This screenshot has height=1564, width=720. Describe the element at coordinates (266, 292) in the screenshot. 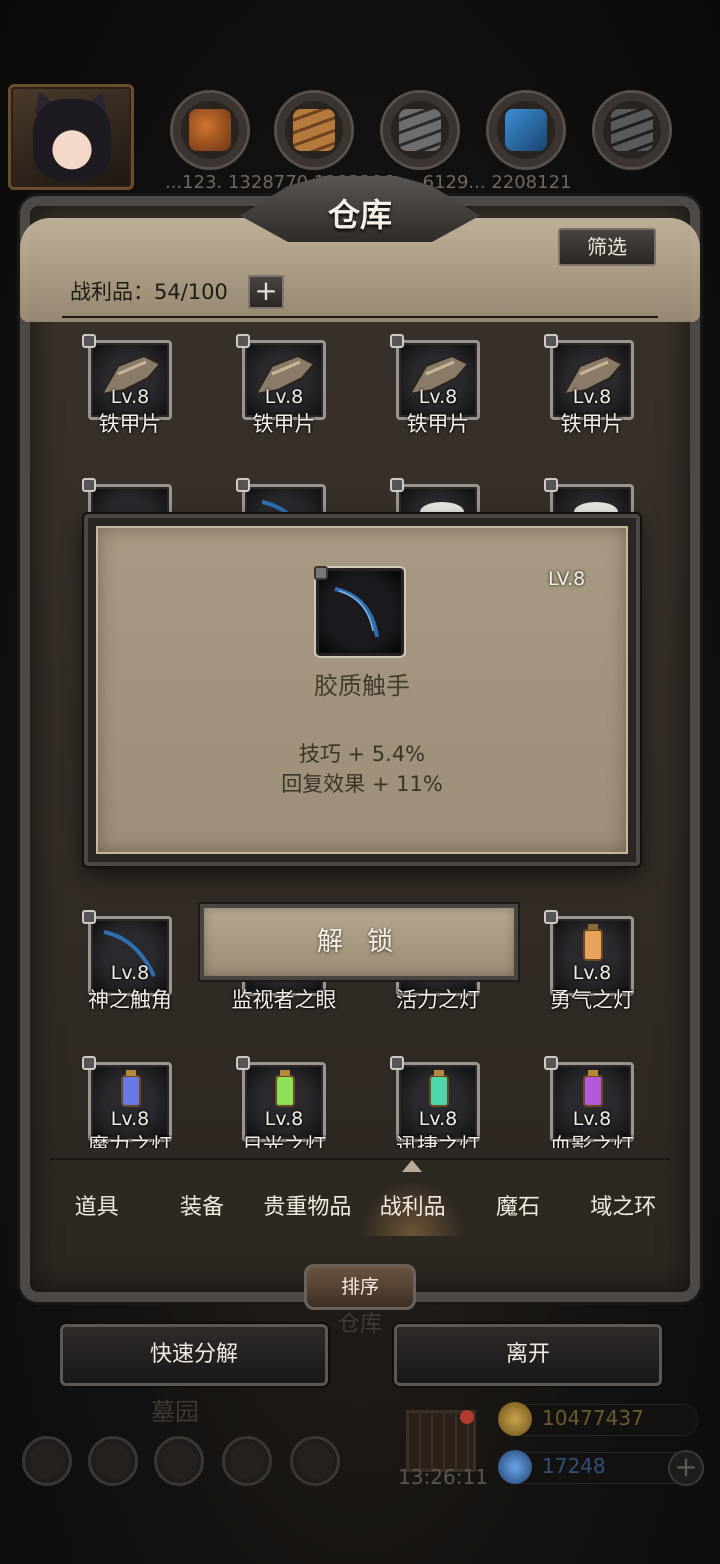

I see `expand-capacity-button: +` at that location.